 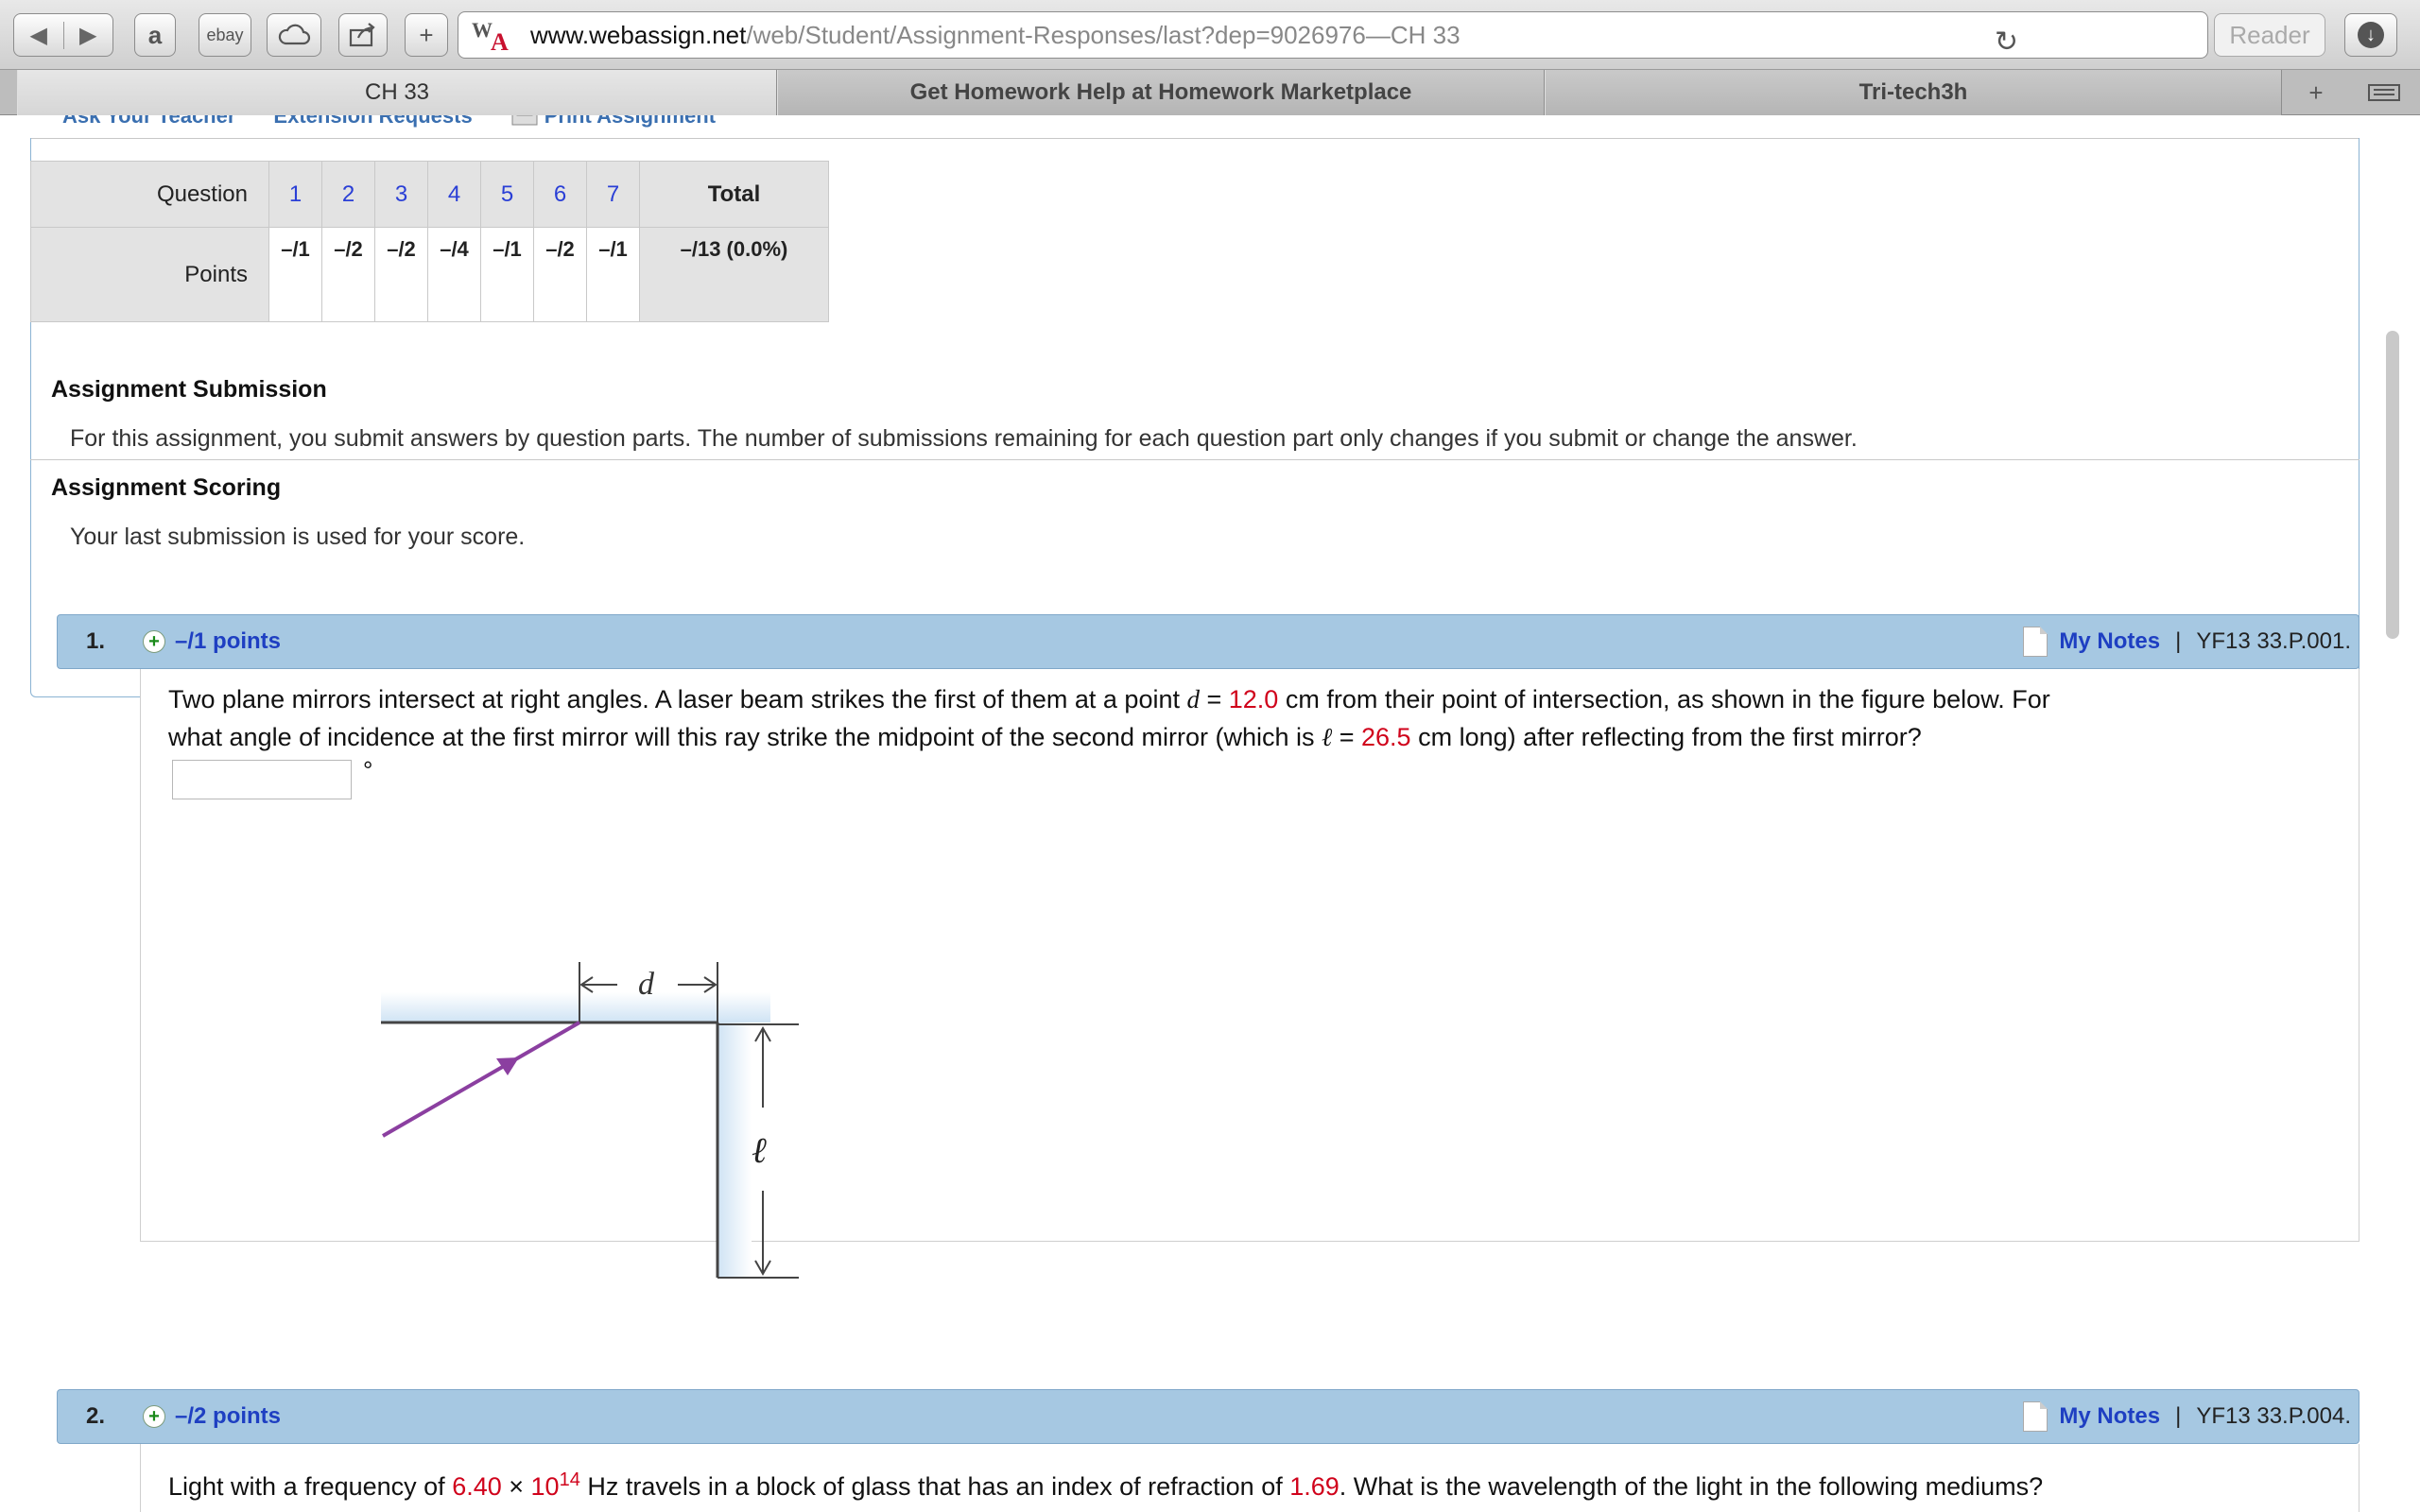 I want to click on question-number: 2., so click(x=96, y=1416).